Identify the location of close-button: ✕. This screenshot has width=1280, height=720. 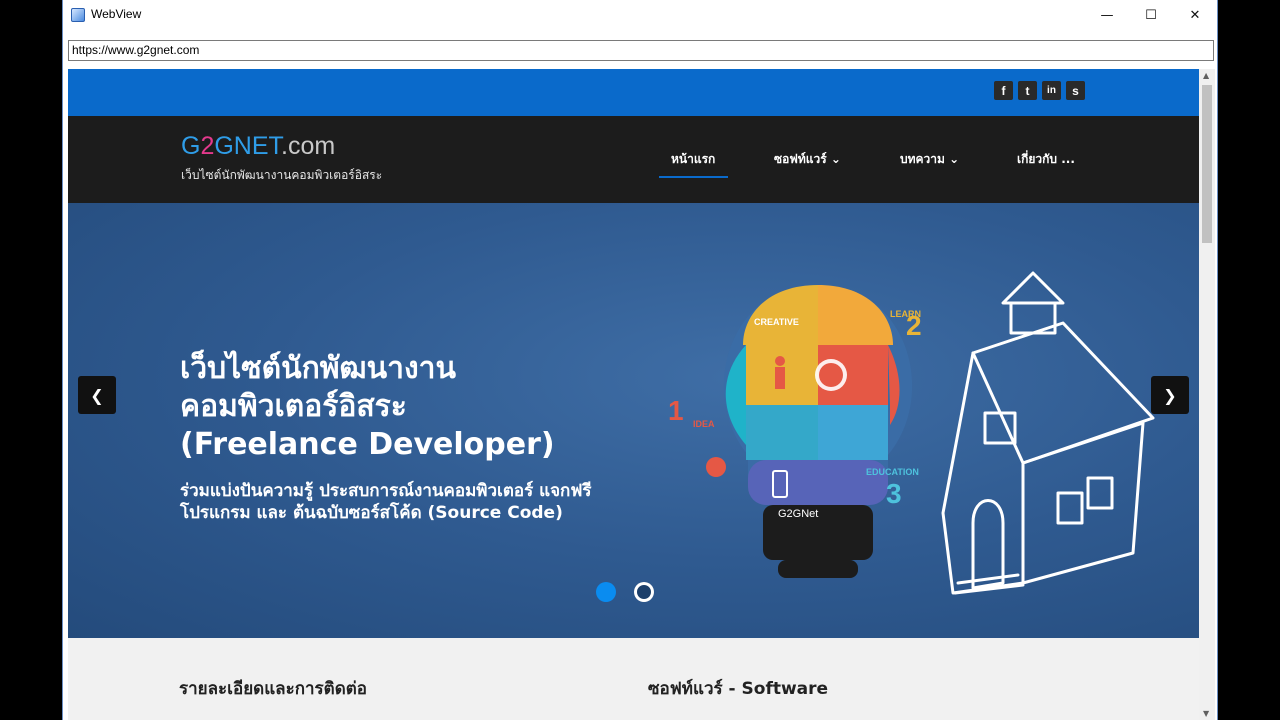
(1195, 15).